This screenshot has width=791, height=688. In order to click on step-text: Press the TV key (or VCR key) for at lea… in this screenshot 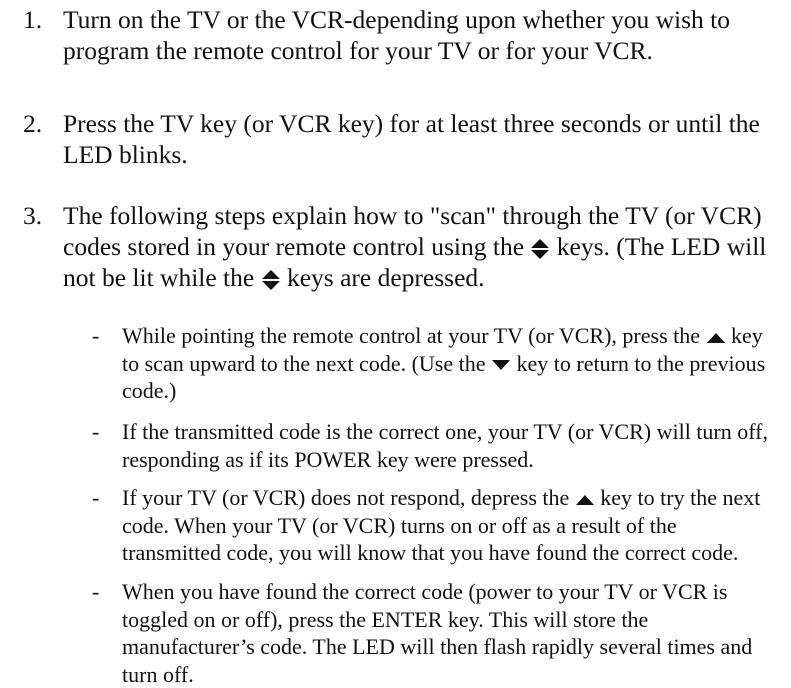, I will do `click(411, 139)`.